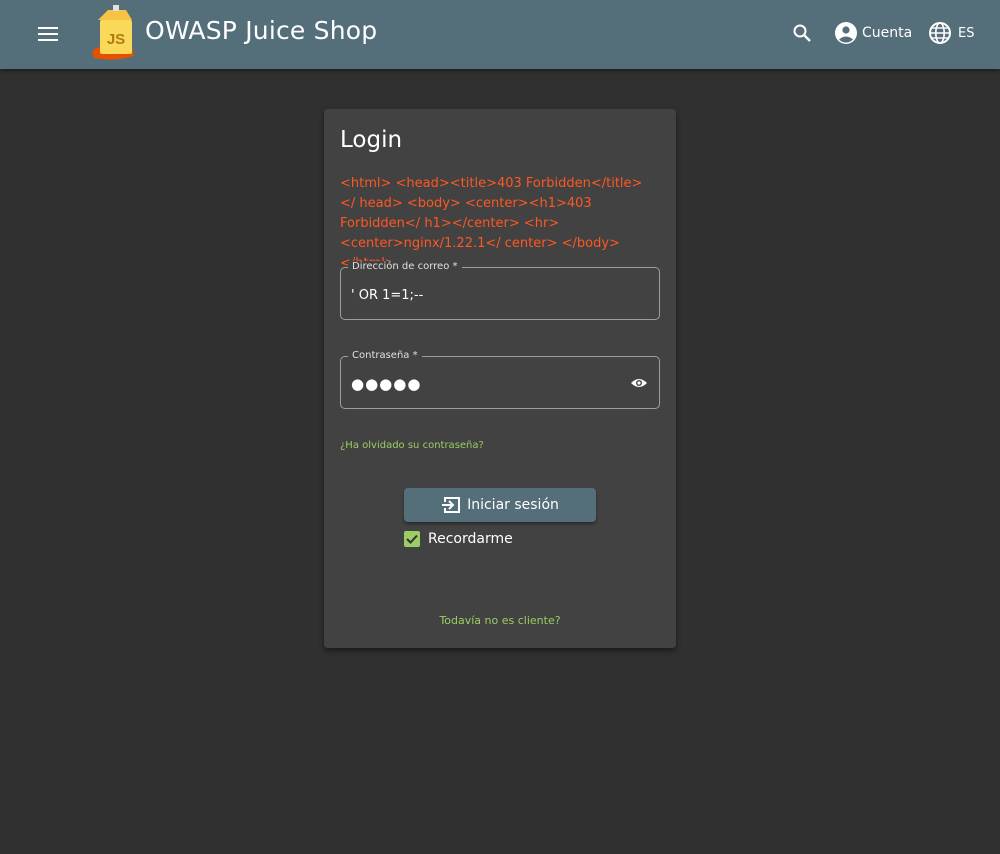 This screenshot has width=1000, height=854. I want to click on forgot-password-link: ¿Ha olvidado su contraseña?, so click(412, 445).